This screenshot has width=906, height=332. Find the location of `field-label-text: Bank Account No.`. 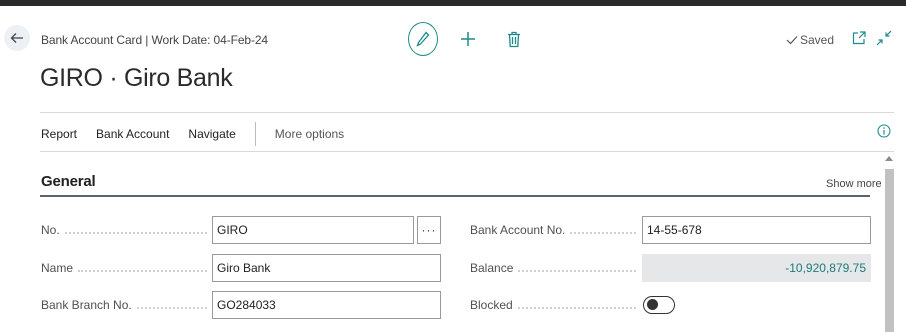

field-label-text: Bank Account No. is located at coordinates (518, 230).